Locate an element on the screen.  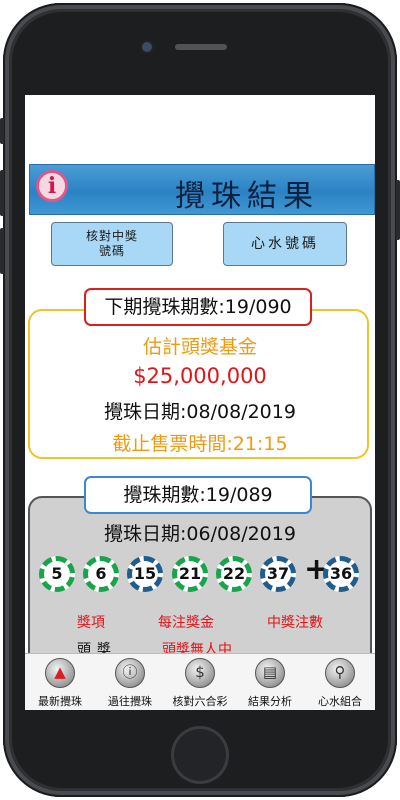
volume-up-button is located at coordinates (2, 193).